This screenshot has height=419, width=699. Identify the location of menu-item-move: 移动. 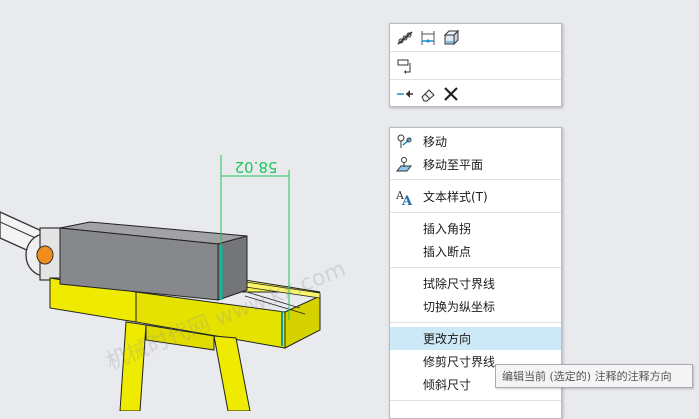
(475, 141).